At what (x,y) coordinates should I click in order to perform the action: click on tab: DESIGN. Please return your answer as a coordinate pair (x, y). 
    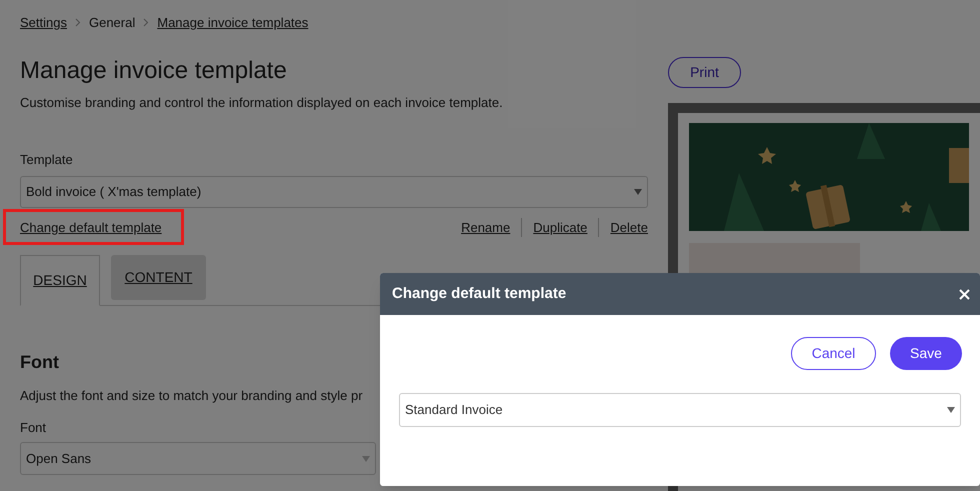
    Looking at the image, I should click on (60, 280).